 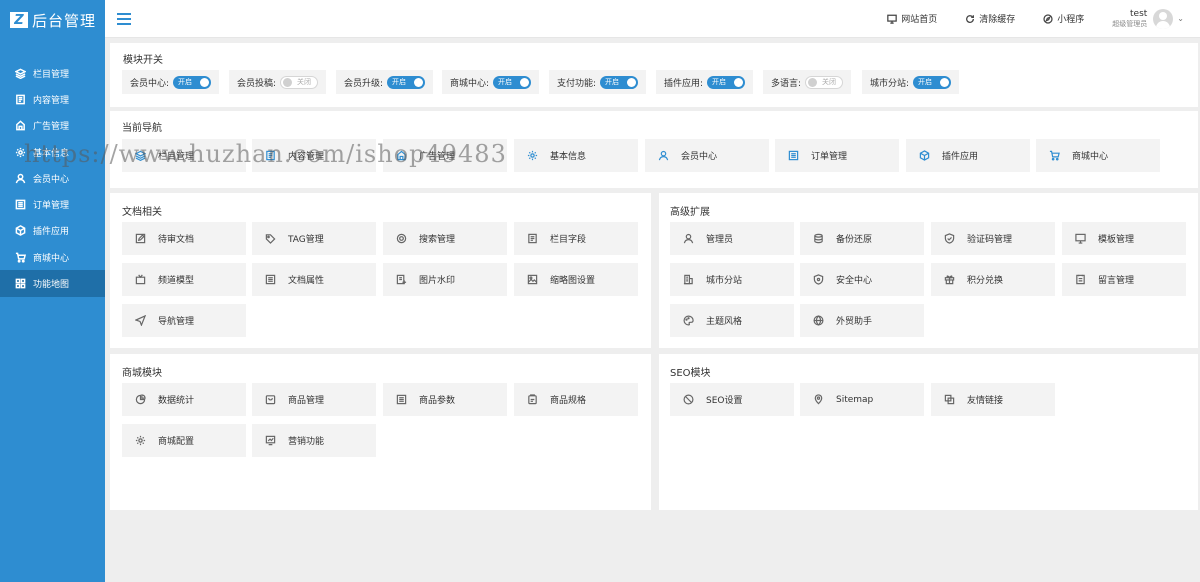 I want to click on seo-tile: SEO设置, so click(x=732, y=399).